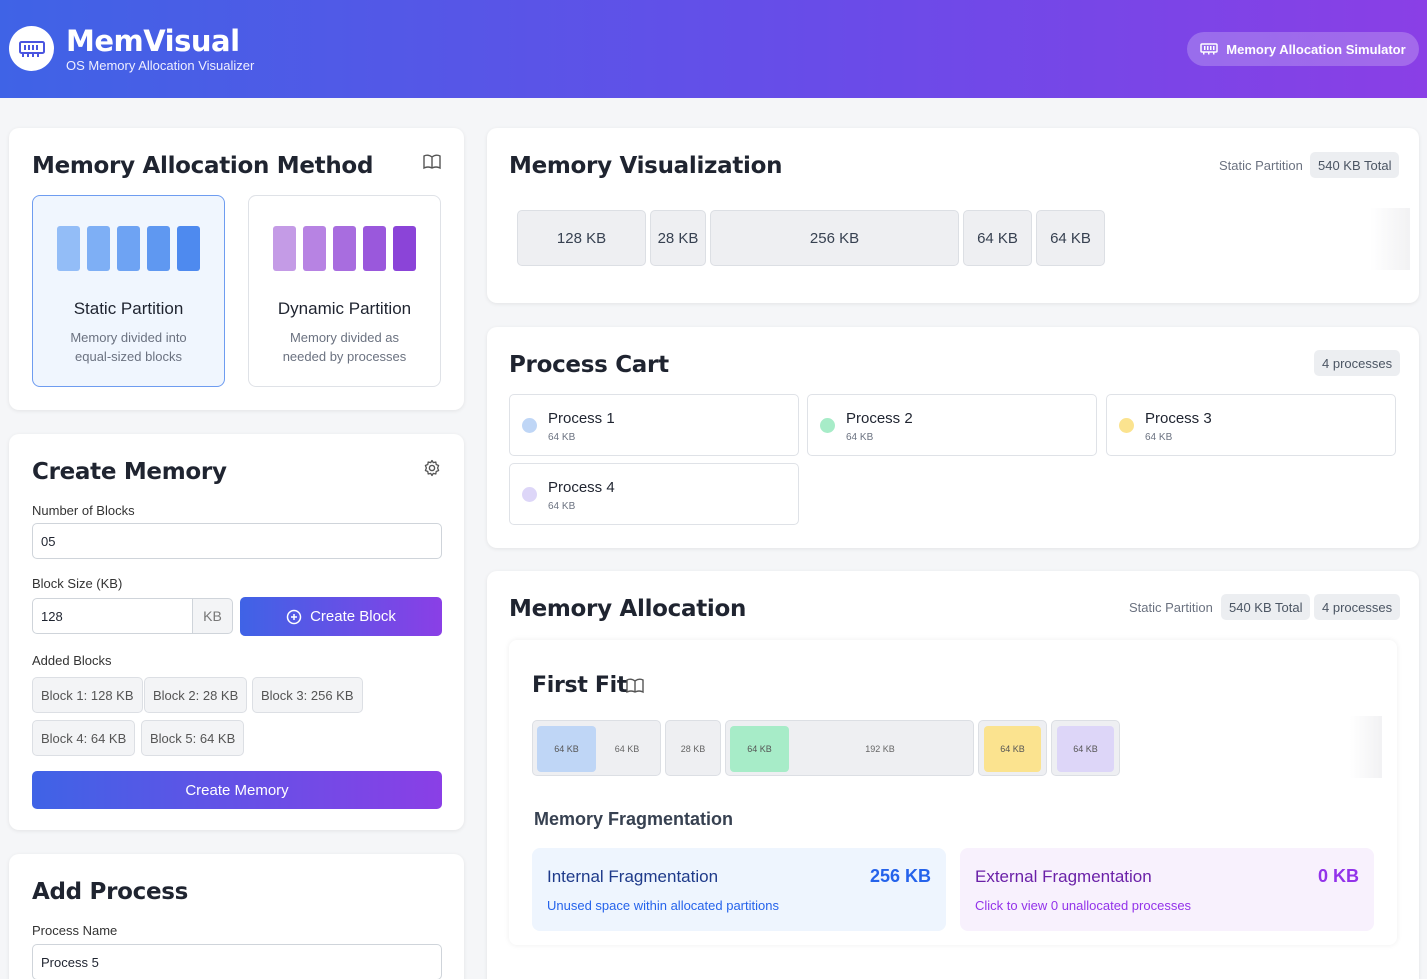 Image resolution: width=1427 pixels, height=979 pixels. I want to click on process-cart-title: Process Cart, so click(589, 365).